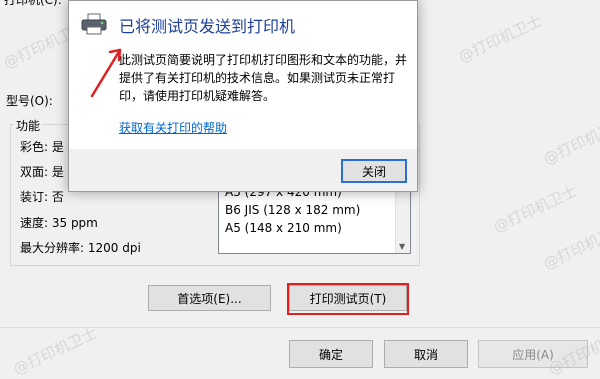 The image size is (600, 379). I want to click on feature-color: 彩色: 是, so click(42, 147).